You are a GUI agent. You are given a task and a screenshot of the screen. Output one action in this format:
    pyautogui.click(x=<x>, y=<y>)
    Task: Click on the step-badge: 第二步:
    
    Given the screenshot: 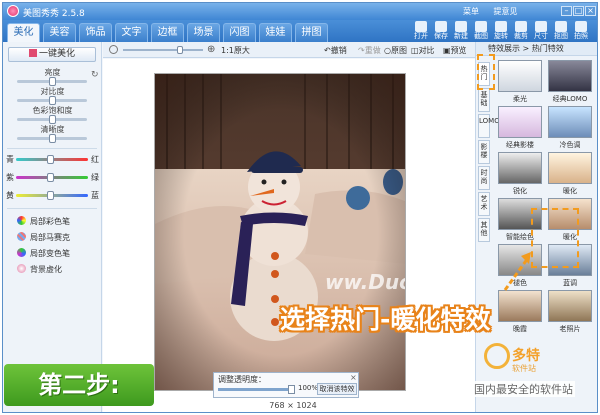 What is the action you would take?
    pyautogui.click(x=79, y=385)
    